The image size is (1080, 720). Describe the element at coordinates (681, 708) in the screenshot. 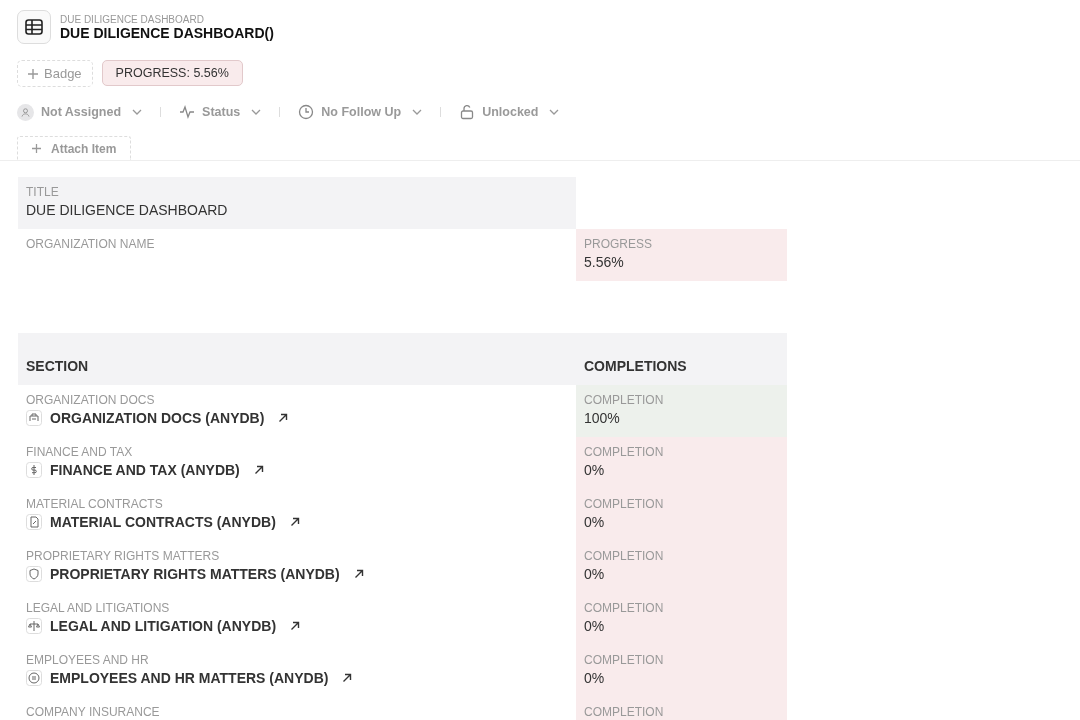

I see `completion-cell: COMPLETION` at that location.